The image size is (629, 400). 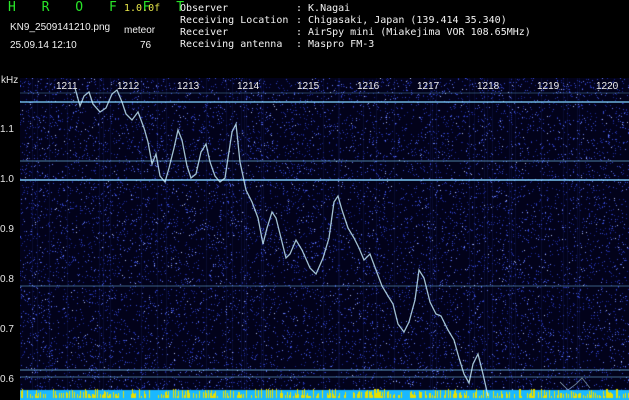 I want to click on x-tick-label: 1220, so click(x=607, y=86).